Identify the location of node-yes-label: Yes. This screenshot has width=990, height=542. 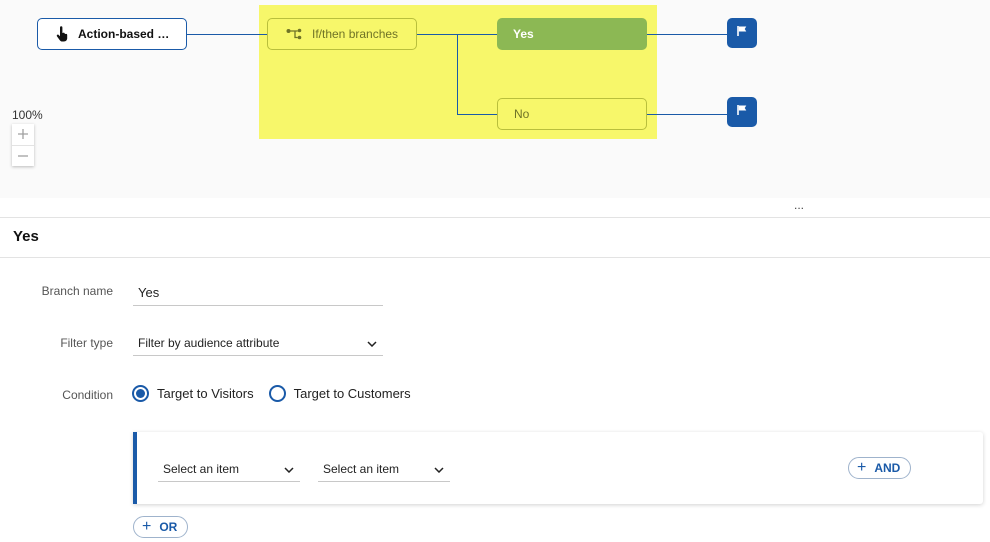
(523, 34).